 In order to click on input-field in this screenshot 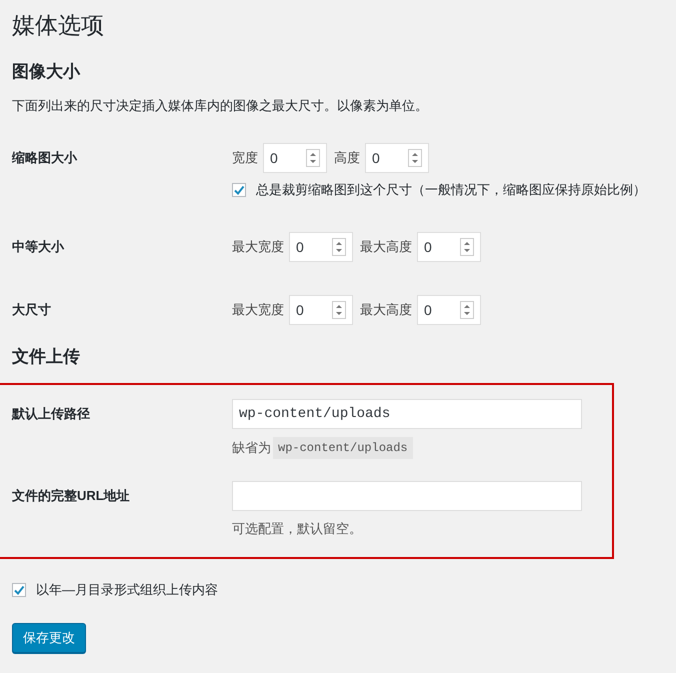, I will do `click(407, 496)`.